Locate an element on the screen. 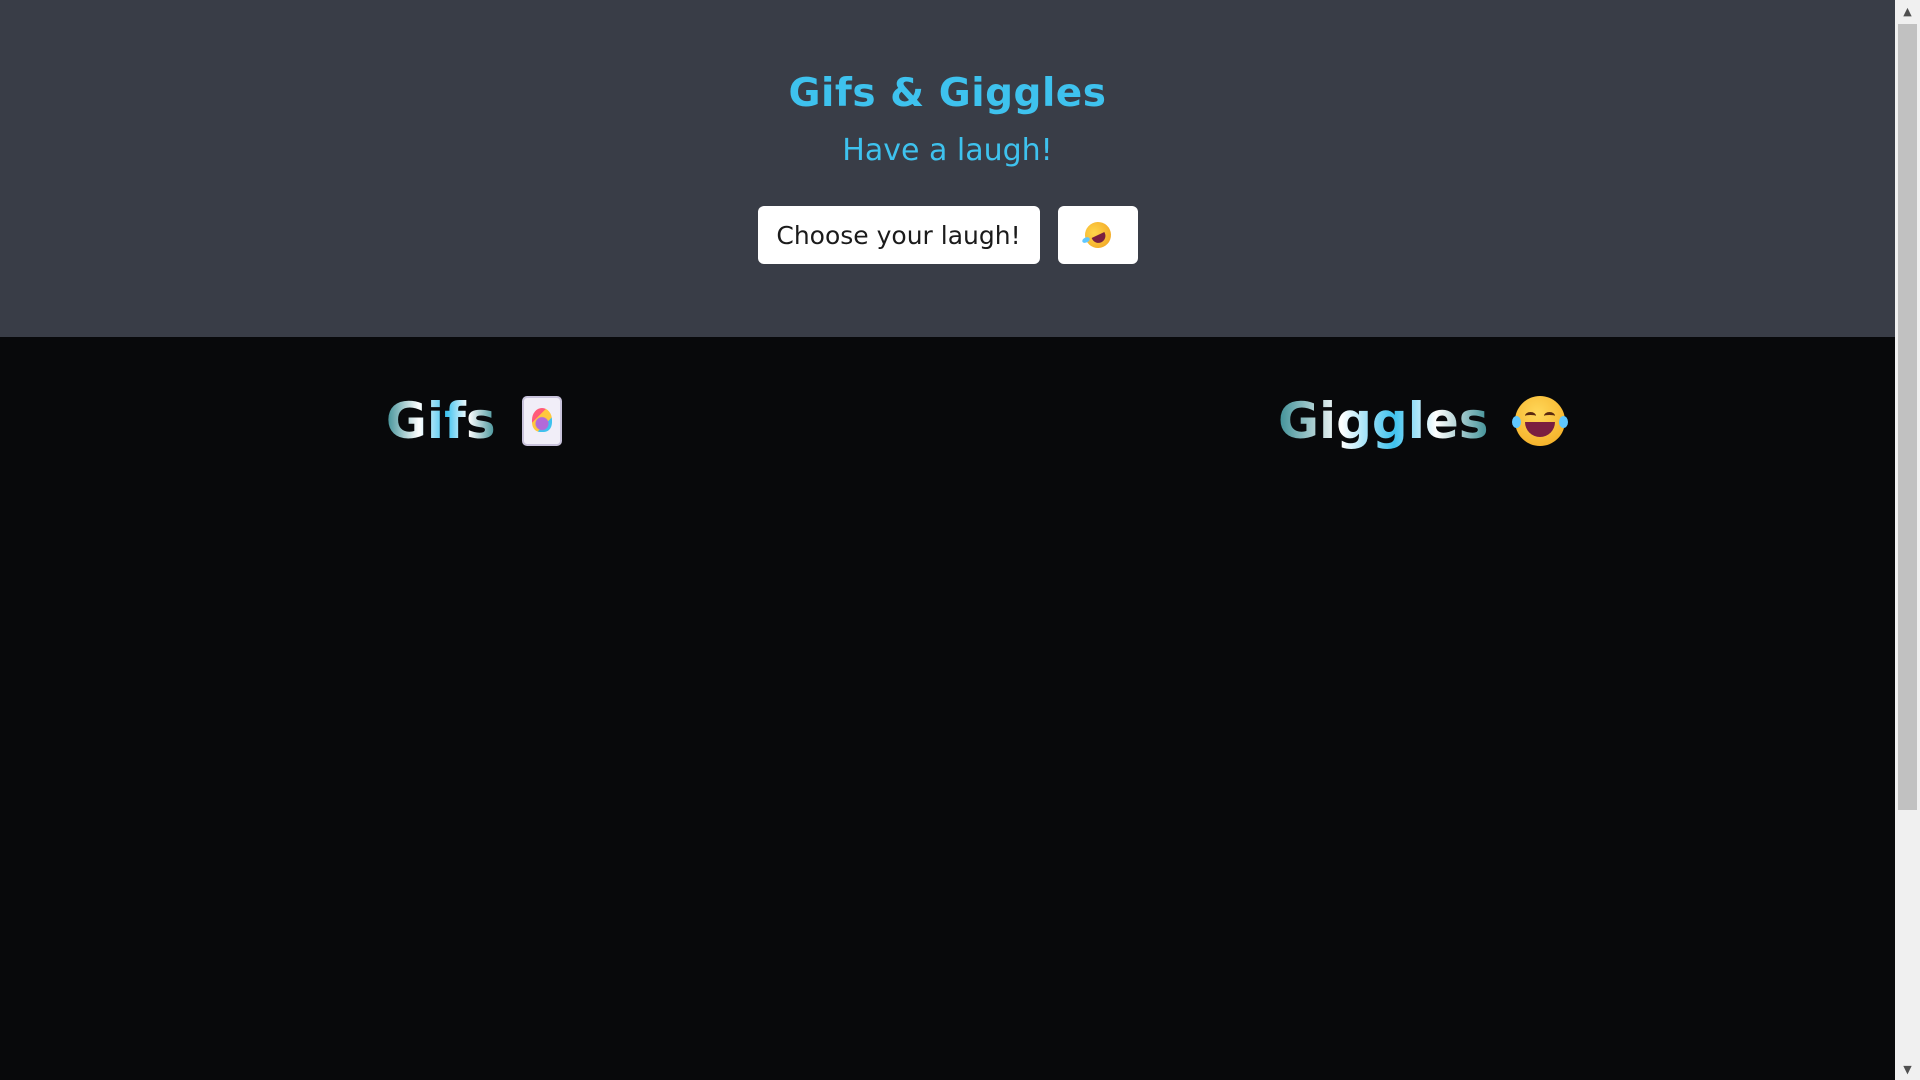 This screenshot has height=1080, width=1920. vertical-scrollbar: ▲ ▼ is located at coordinates (1907, 540).